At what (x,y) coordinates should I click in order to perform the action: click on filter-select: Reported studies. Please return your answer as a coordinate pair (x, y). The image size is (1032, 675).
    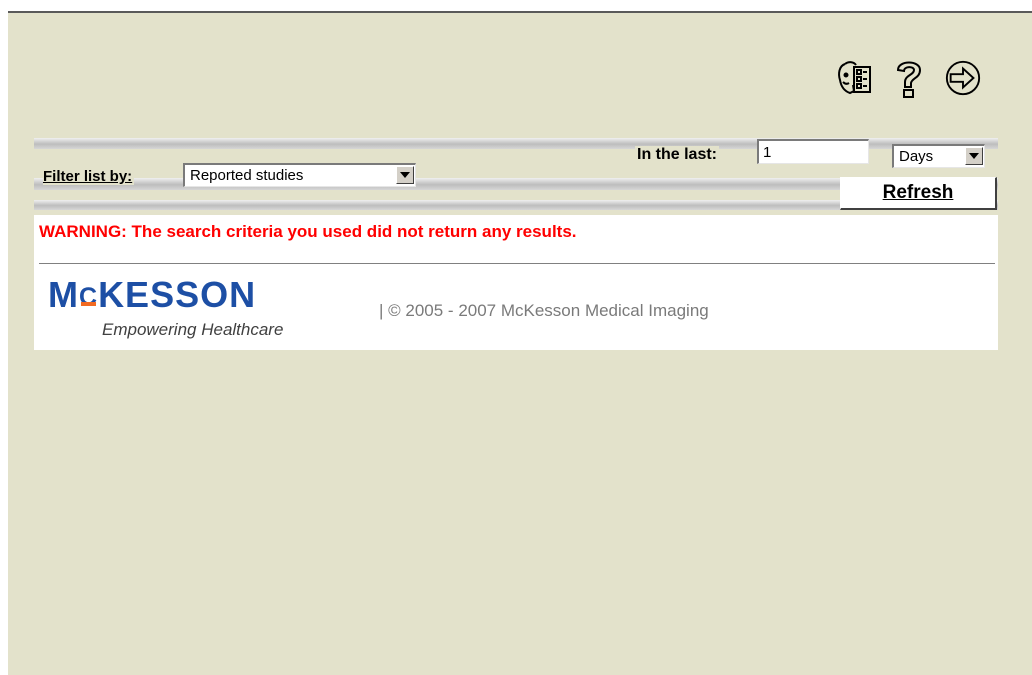
    Looking at the image, I should click on (299, 175).